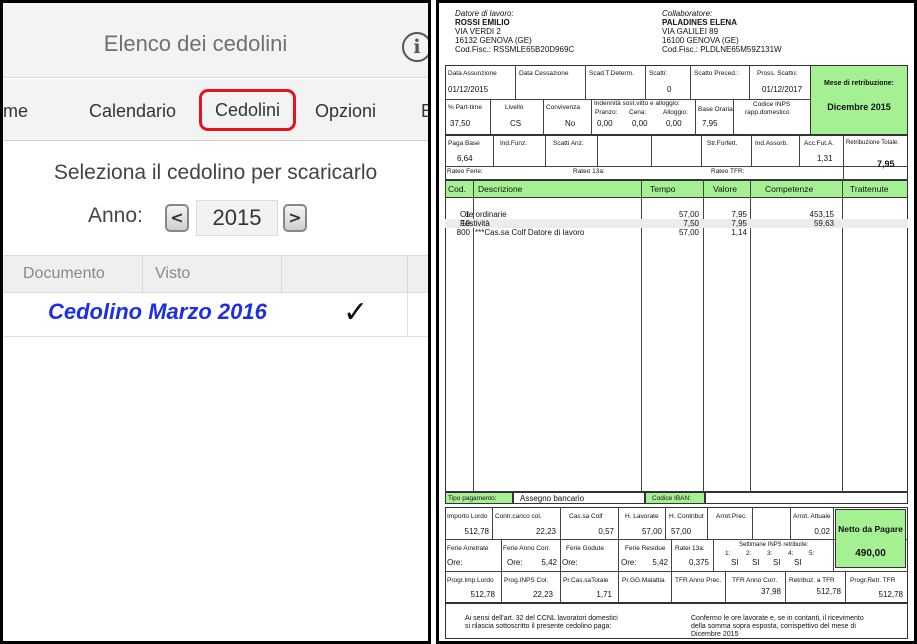 The width and height of the screenshot is (917, 644). What do you see at coordinates (675, 498) in the screenshot?
I see `iban-label-cell: Codice IBAN:` at bounding box center [675, 498].